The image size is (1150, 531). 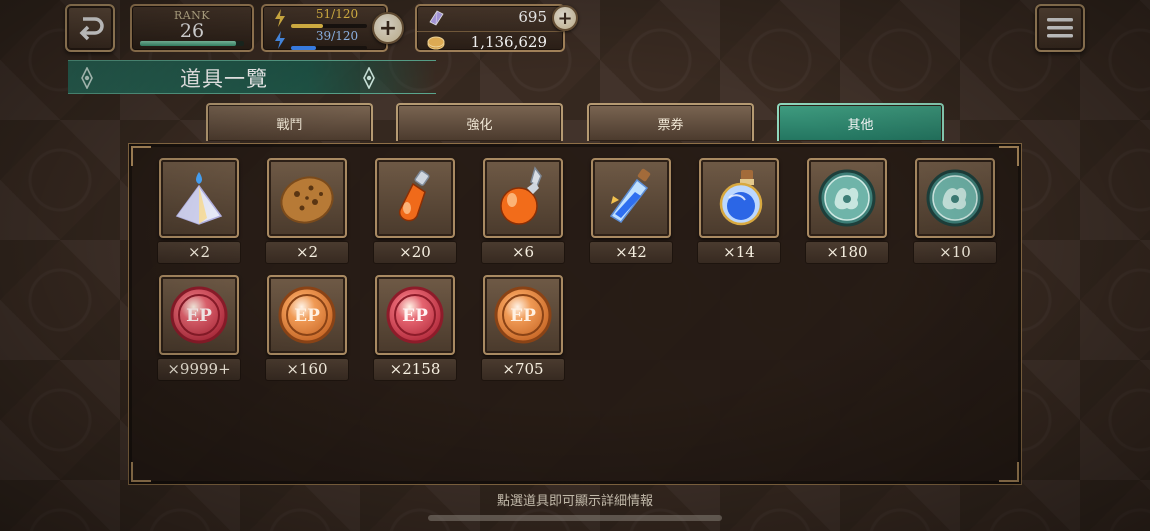 What do you see at coordinates (739, 252) in the screenshot?
I see `item-count: ×14` at bounding box center [739, 252].